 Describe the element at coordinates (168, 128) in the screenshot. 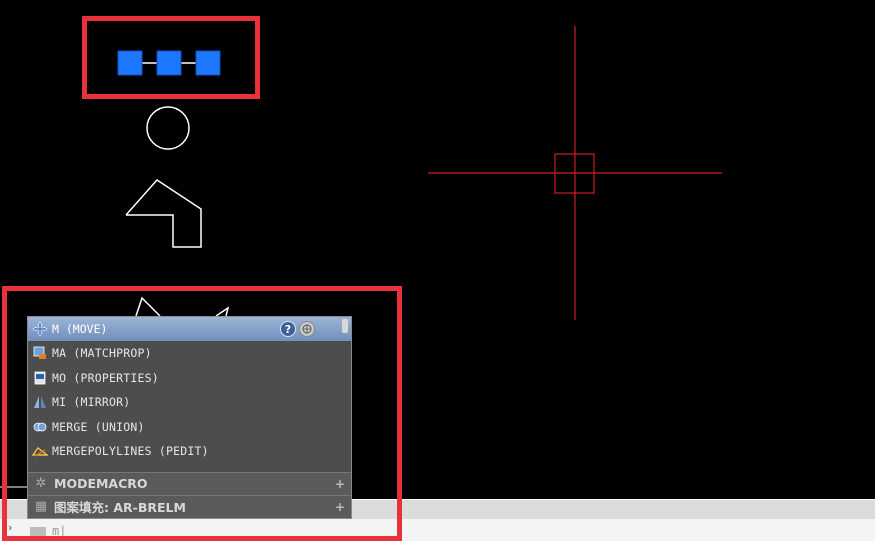

I see `drawing-circle` at that location.